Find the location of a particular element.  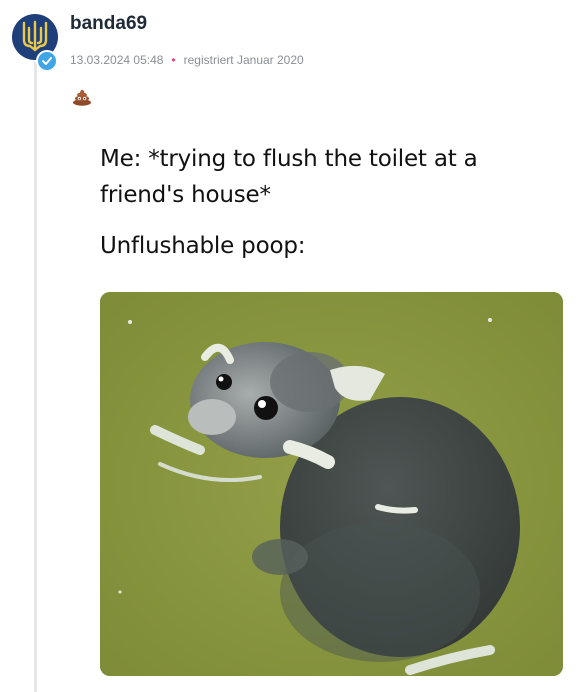

username-link: banda69 is located at coordinates (108, 24).